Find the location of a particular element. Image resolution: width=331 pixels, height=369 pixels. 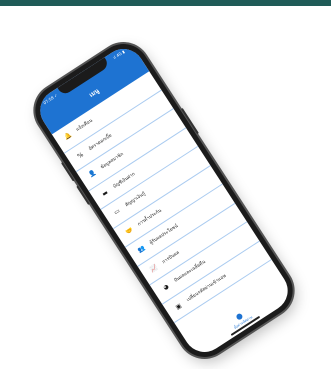

menu-item-label: การปันผล is located at coordinates (171, 258).